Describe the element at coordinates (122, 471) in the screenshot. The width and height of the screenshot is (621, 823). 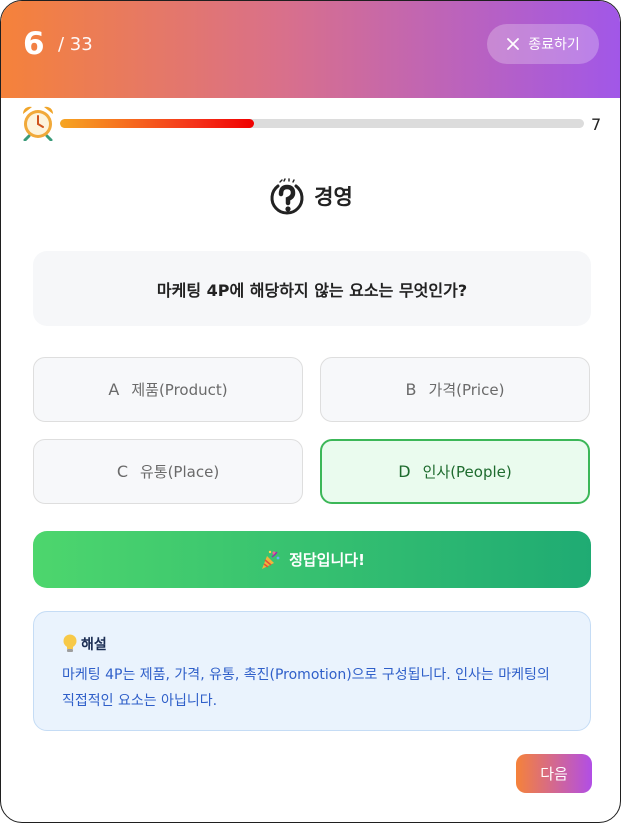
I see `option-letter: C` at that location.